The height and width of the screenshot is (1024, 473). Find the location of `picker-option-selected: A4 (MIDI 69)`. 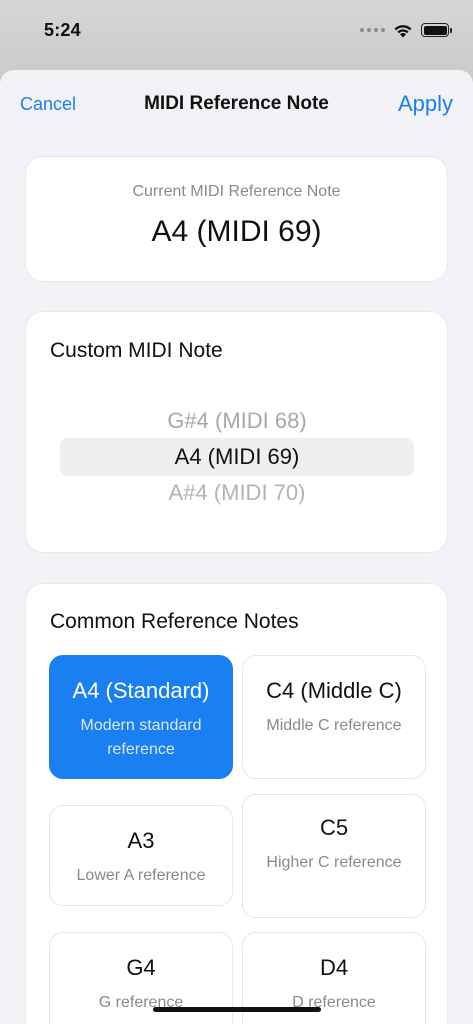

picker-option-selected: A4 (MIDI 69) is located at coordinates (237, 457).